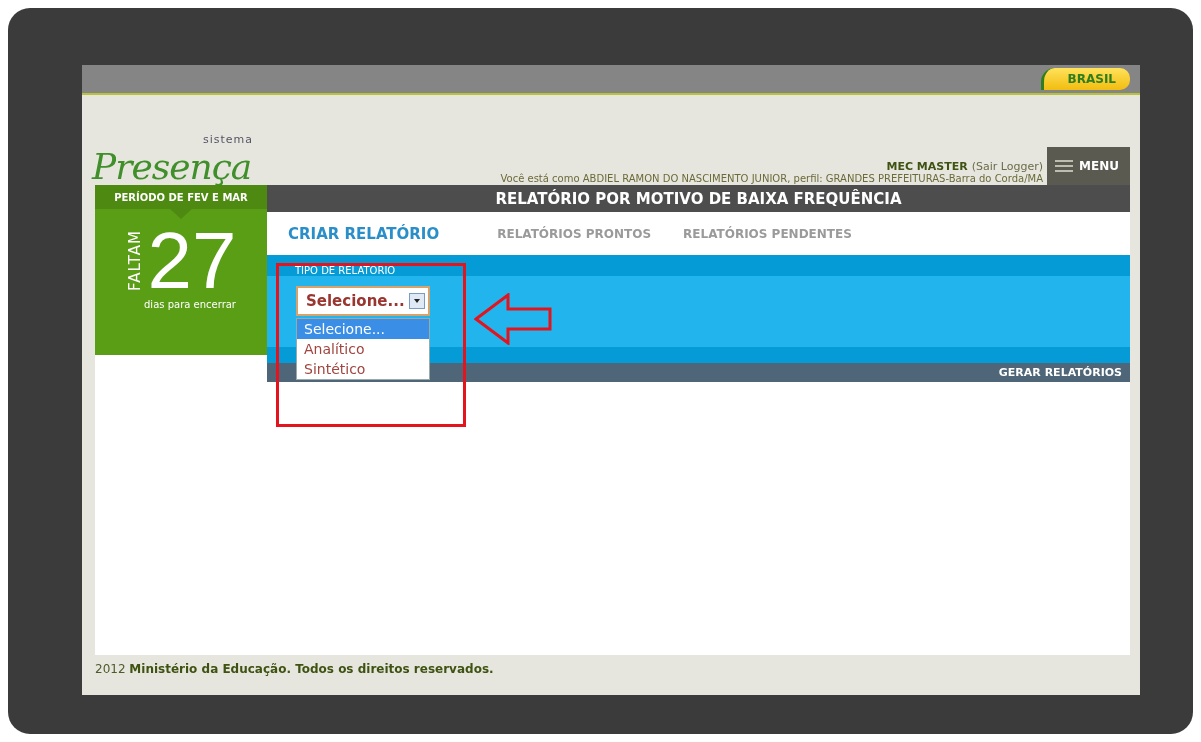 The image size is (1201, 742). Describe the element at coordinates (364, 233) in the screenshot. I see `tab: CRIAR RELATÓRIO` at that location.